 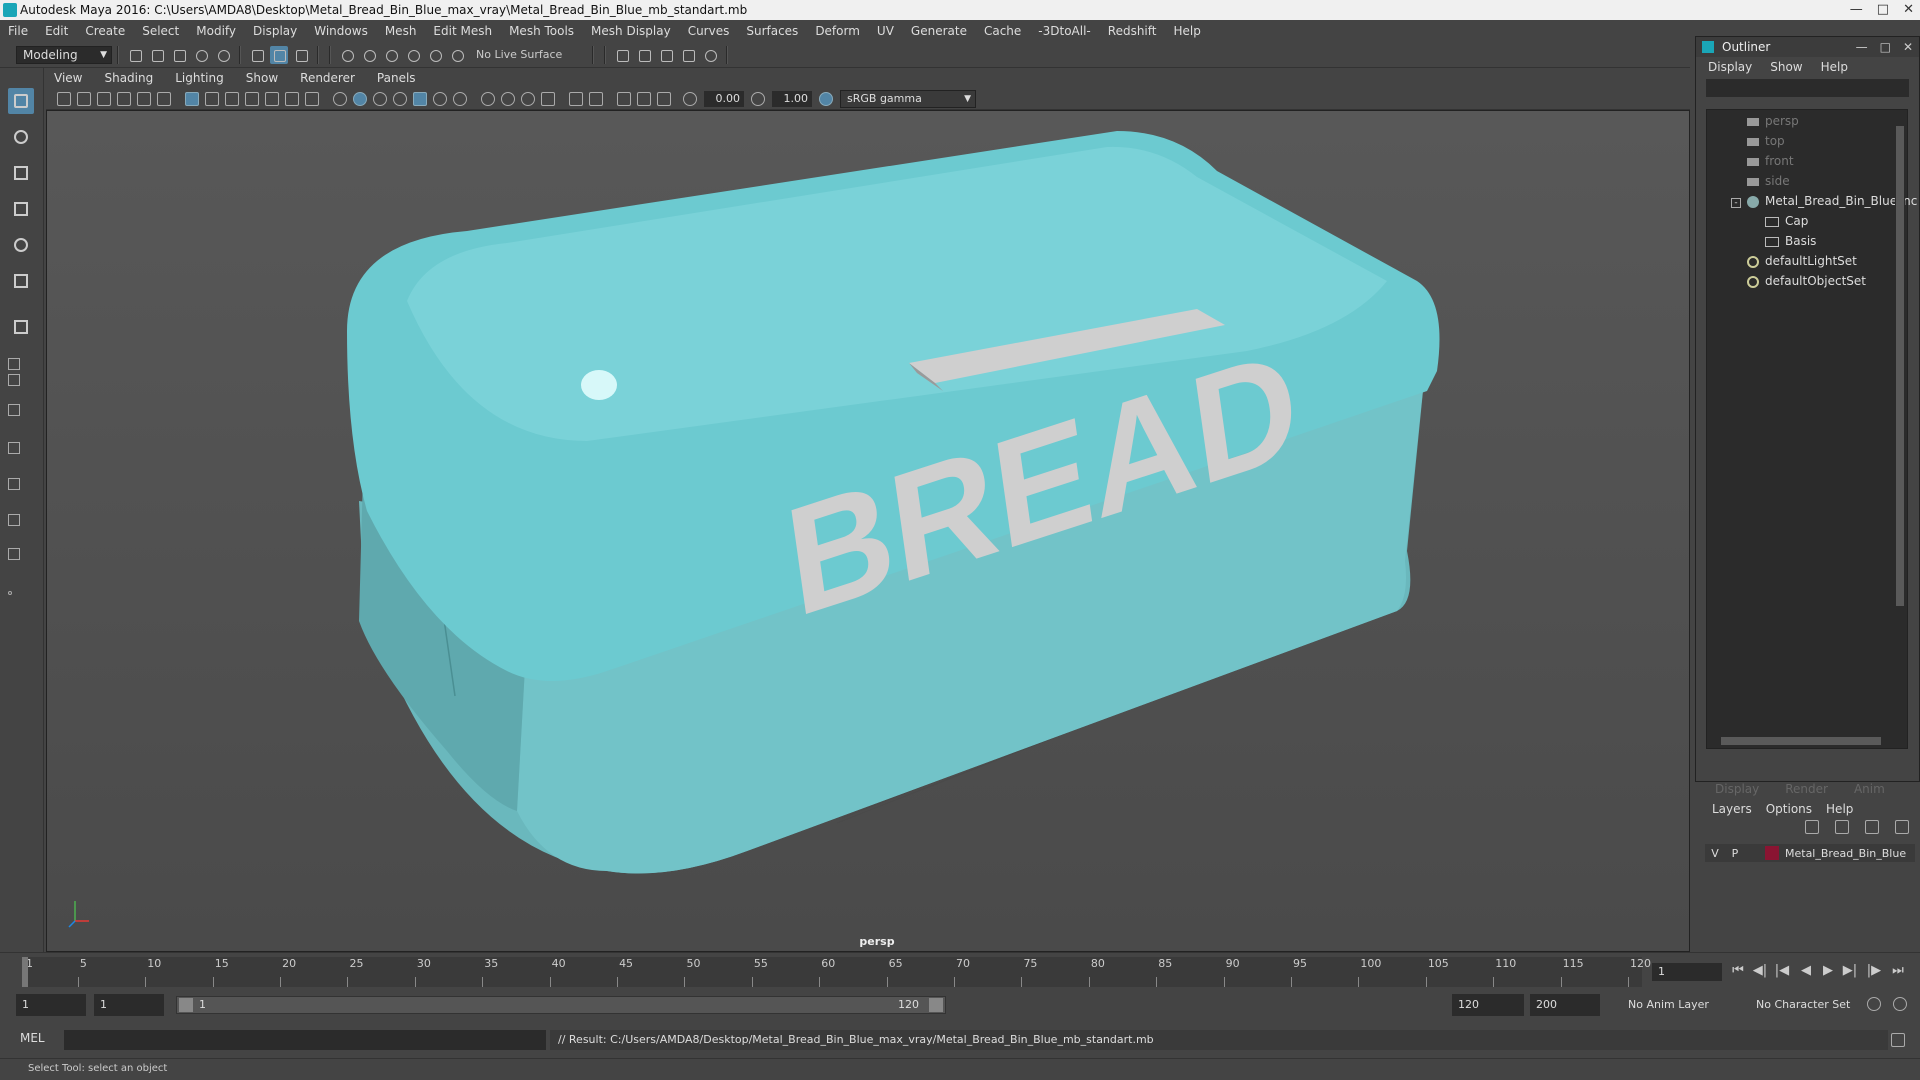 What do you see at coordinates (21, 245) in the screenshot?
I see `rotate-tool-button` at bounding box center [21, 245].